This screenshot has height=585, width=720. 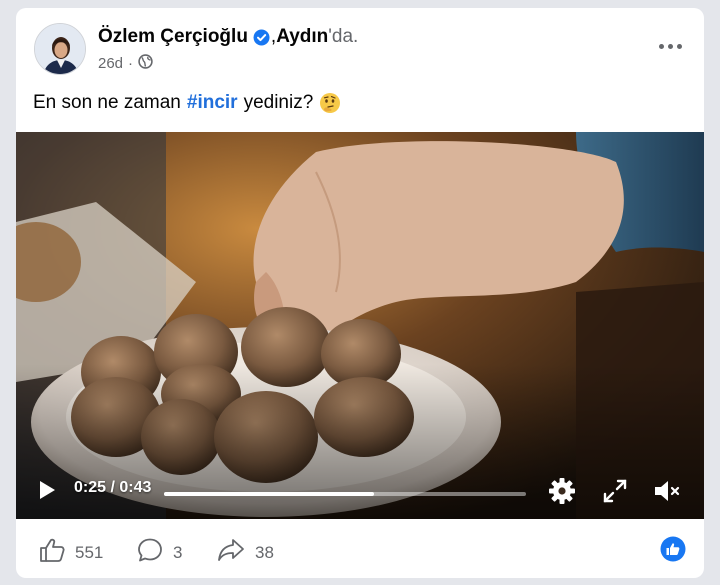 What do you see at coordinates (110, 63) in the screenshot?
I see `post-timestamp: 26d` at bounding box center [110, 63].